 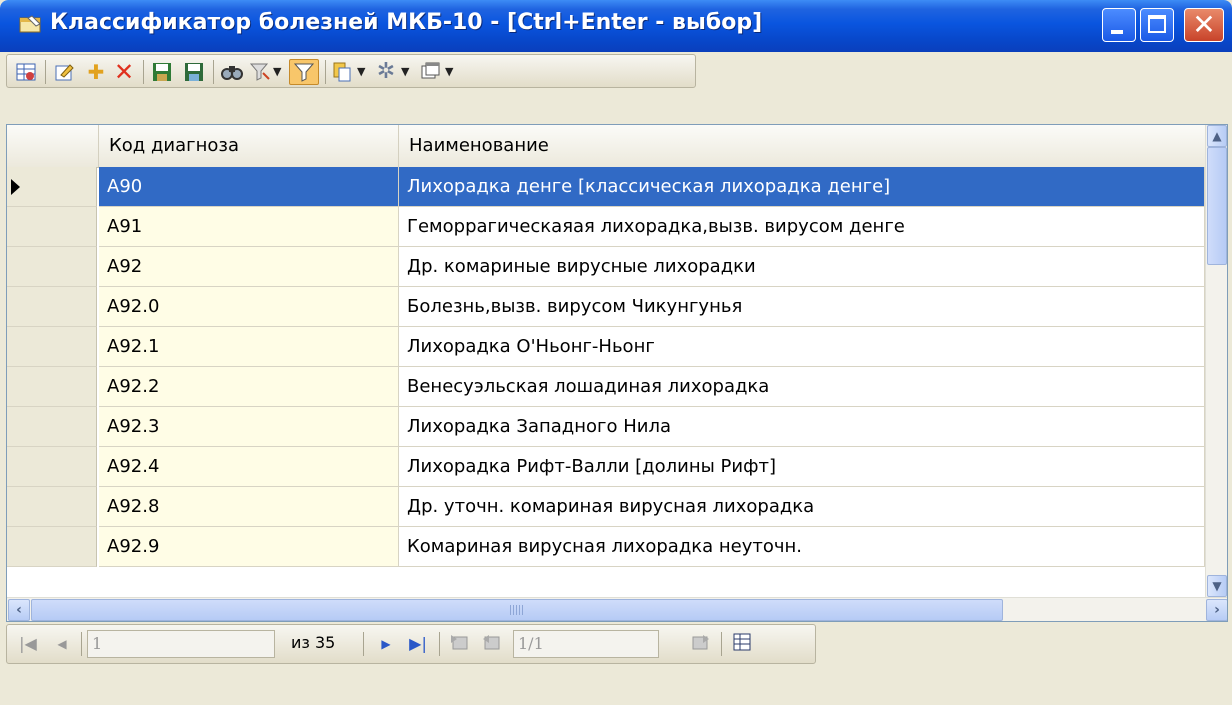 What do you see at coordinates (28, 644) in the screenshot?
I see `first-page-icon: |◀` at bounding box center [28, 644].